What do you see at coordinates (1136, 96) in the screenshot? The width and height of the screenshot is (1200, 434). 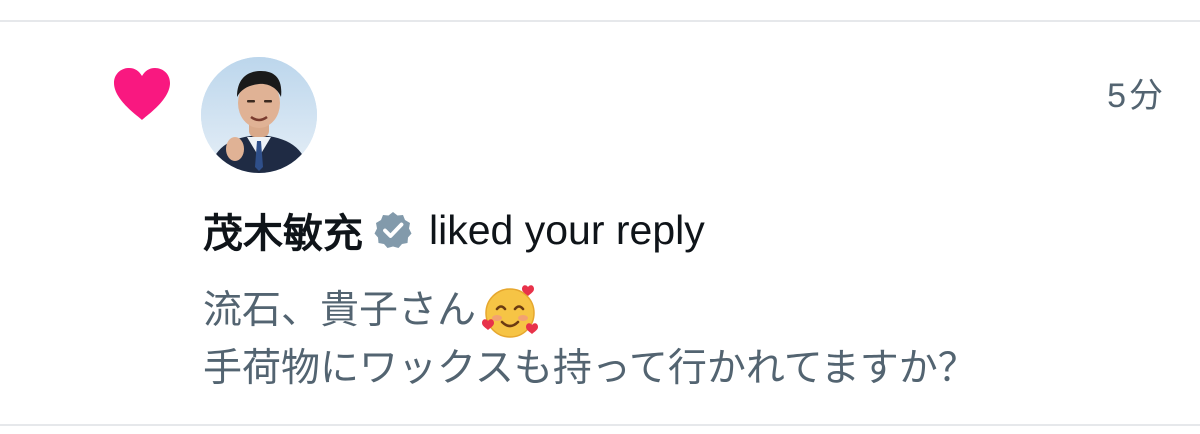 I see `timestamp: 5分` at bounding box center [1136, 96].